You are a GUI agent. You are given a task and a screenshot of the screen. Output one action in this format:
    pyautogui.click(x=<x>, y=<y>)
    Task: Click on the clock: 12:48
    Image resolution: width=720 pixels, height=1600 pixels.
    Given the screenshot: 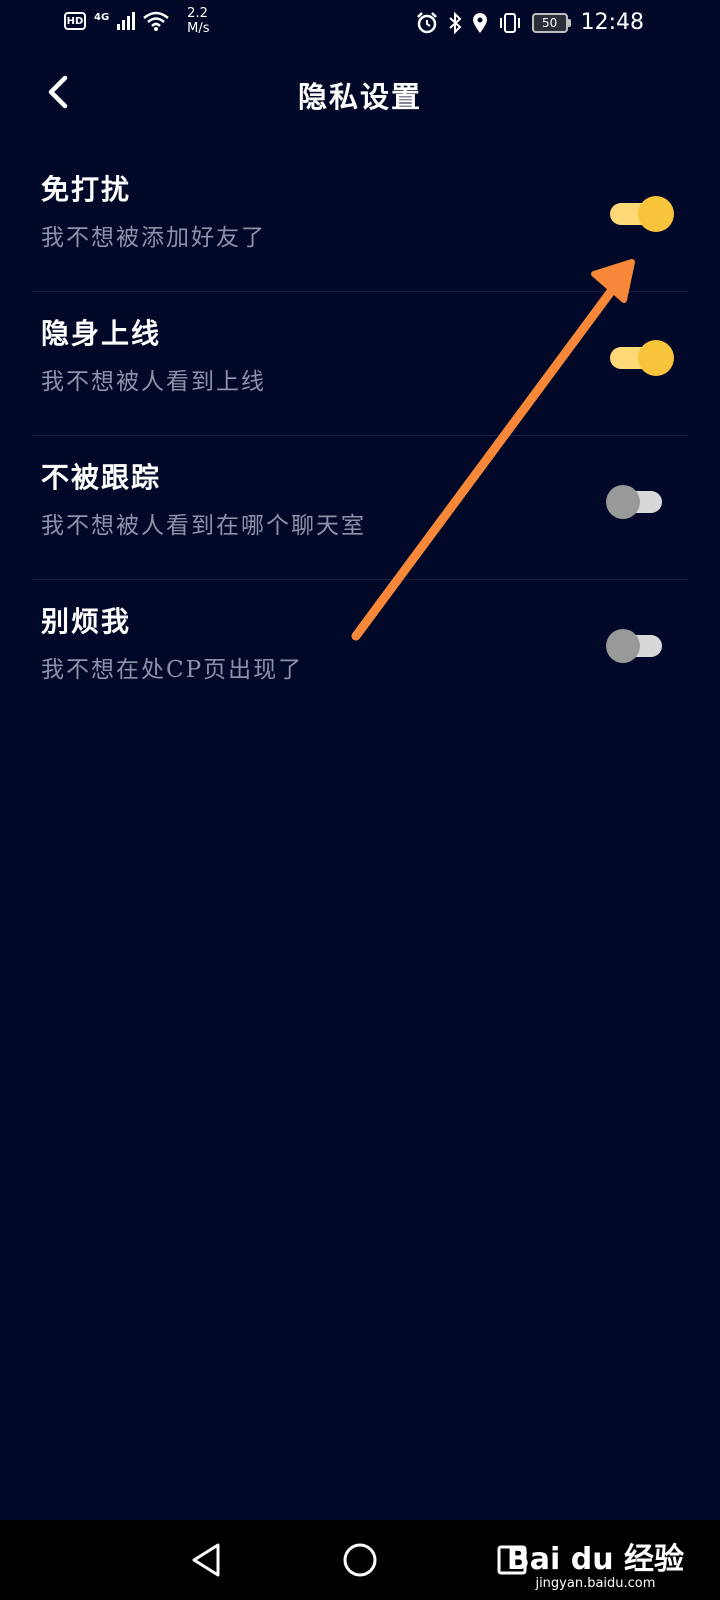 What is the action you would take?
    pyautogui.click(x=612, y=22)
    